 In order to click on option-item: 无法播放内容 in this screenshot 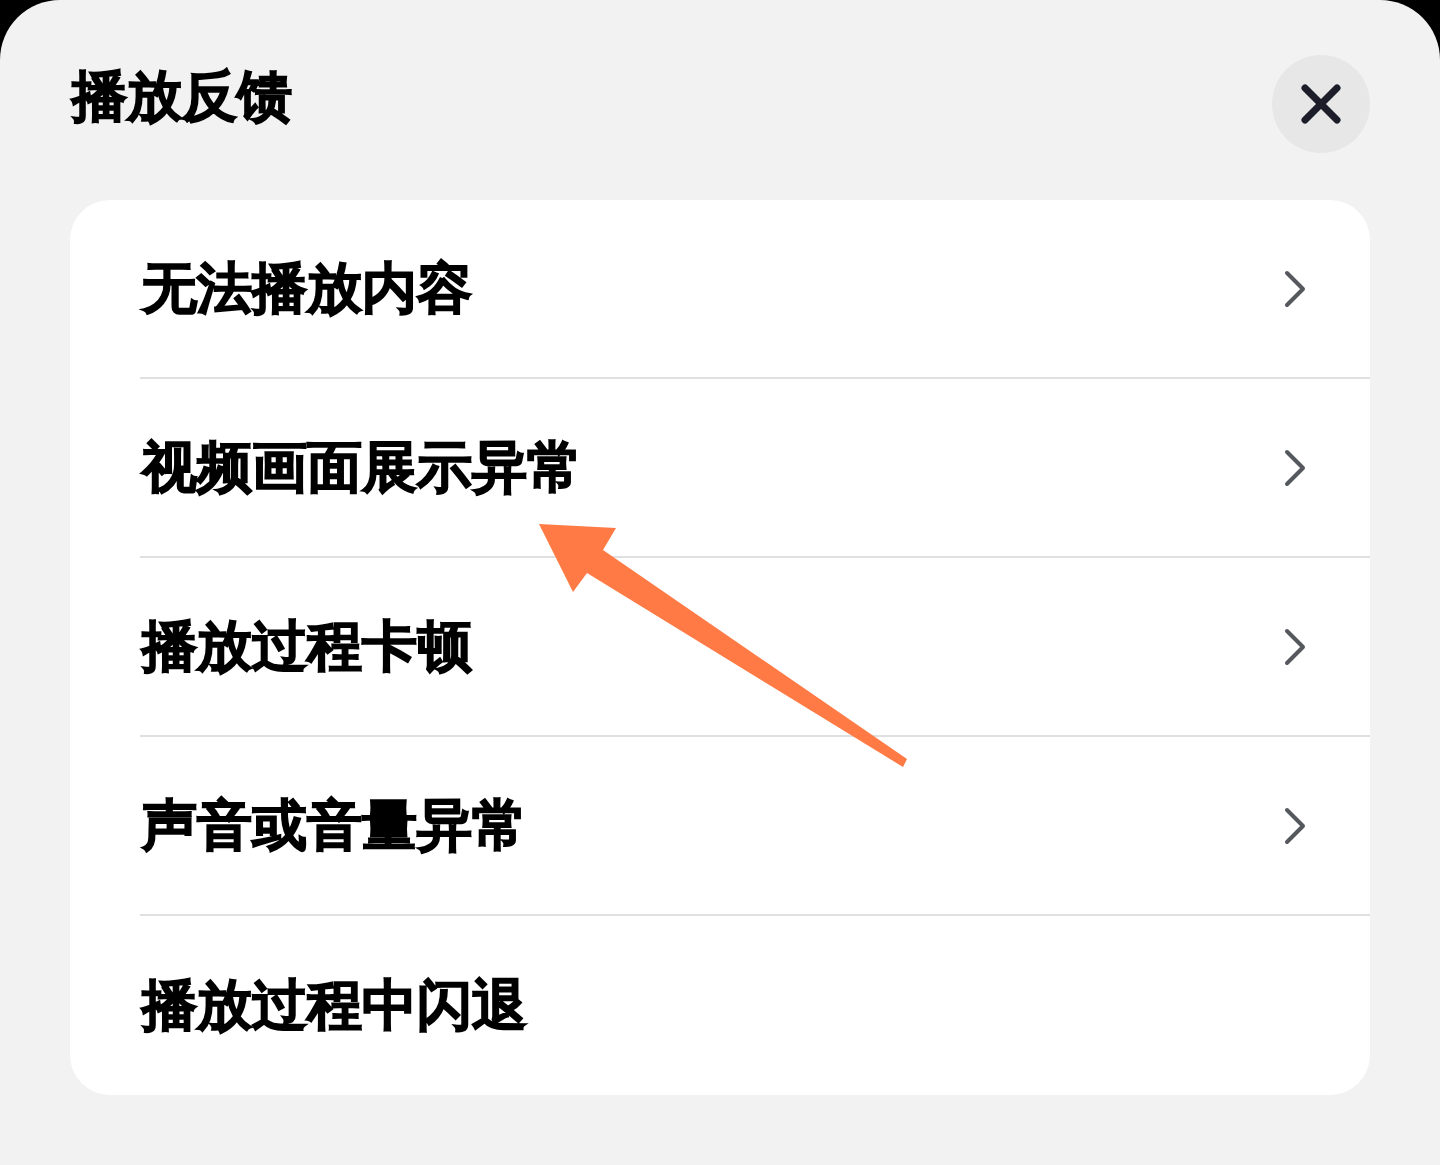, I will do `click(755, 289)`.